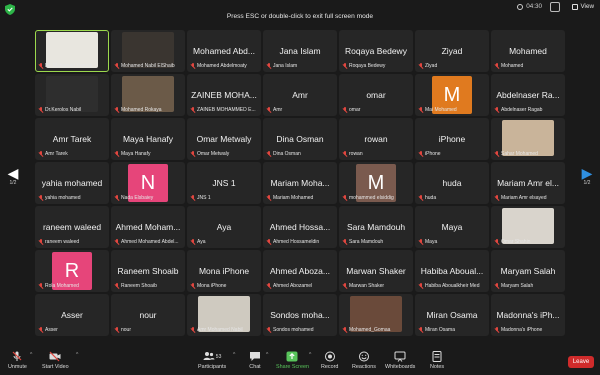 The image size is (600, 375). Describe the element at coordinates (452, 95) in the screenshot. I see `participant-tile: M Mai Mohamed` at that location.